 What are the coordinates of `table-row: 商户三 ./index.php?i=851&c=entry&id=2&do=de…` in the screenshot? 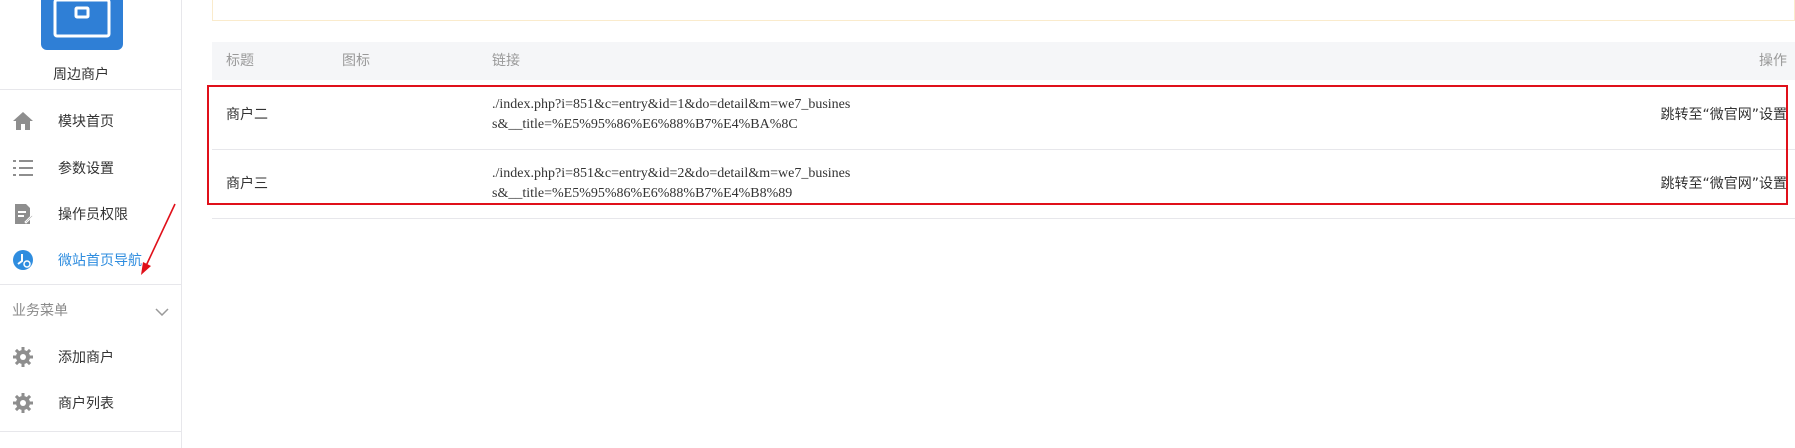 It's located at (1003, 184).